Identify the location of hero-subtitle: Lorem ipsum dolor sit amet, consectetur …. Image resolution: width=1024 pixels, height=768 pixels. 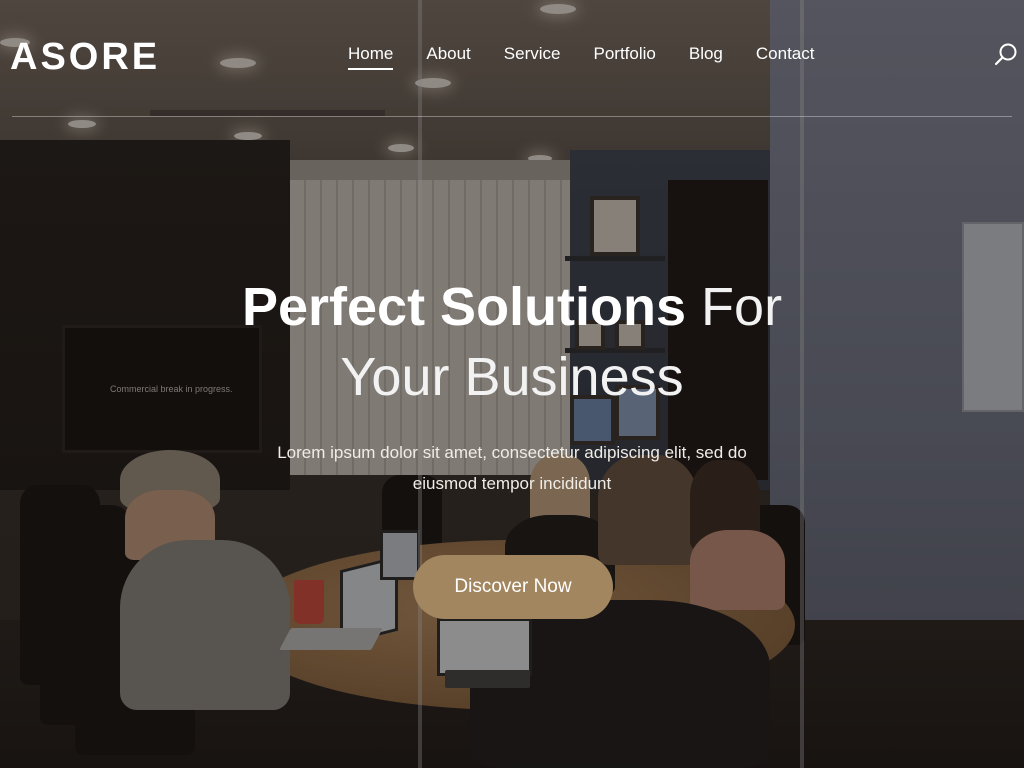
(512, 468).